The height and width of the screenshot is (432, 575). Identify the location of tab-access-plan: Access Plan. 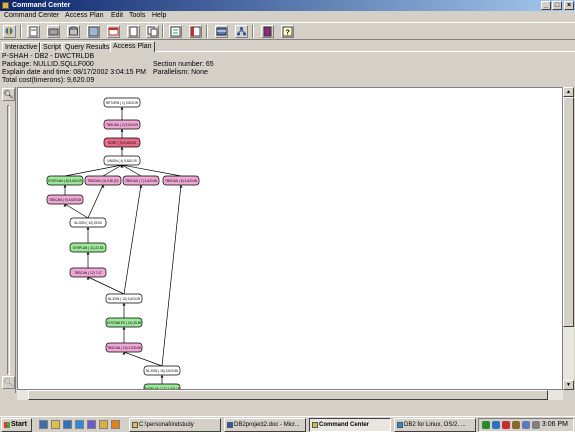
(132, 46).